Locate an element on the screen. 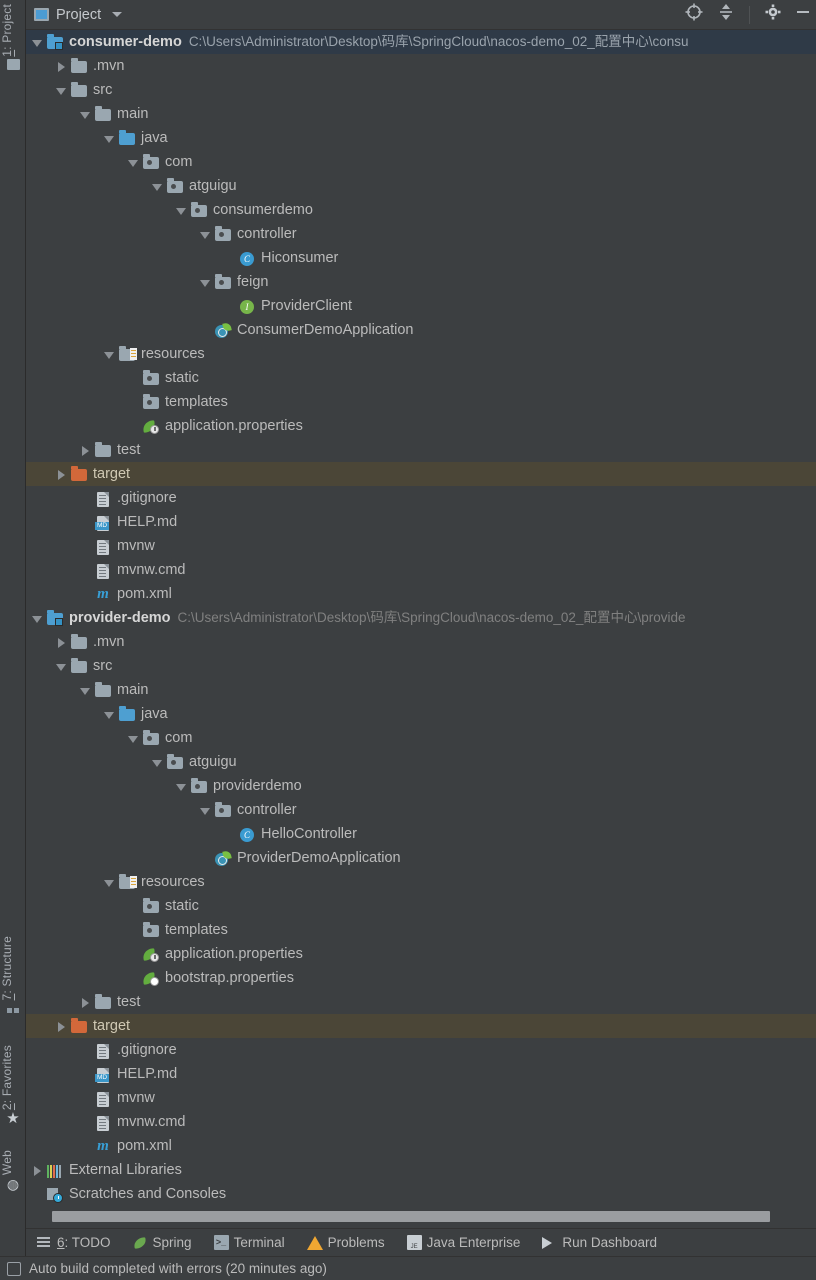  hide-icon is located at coordinates (803, 14).